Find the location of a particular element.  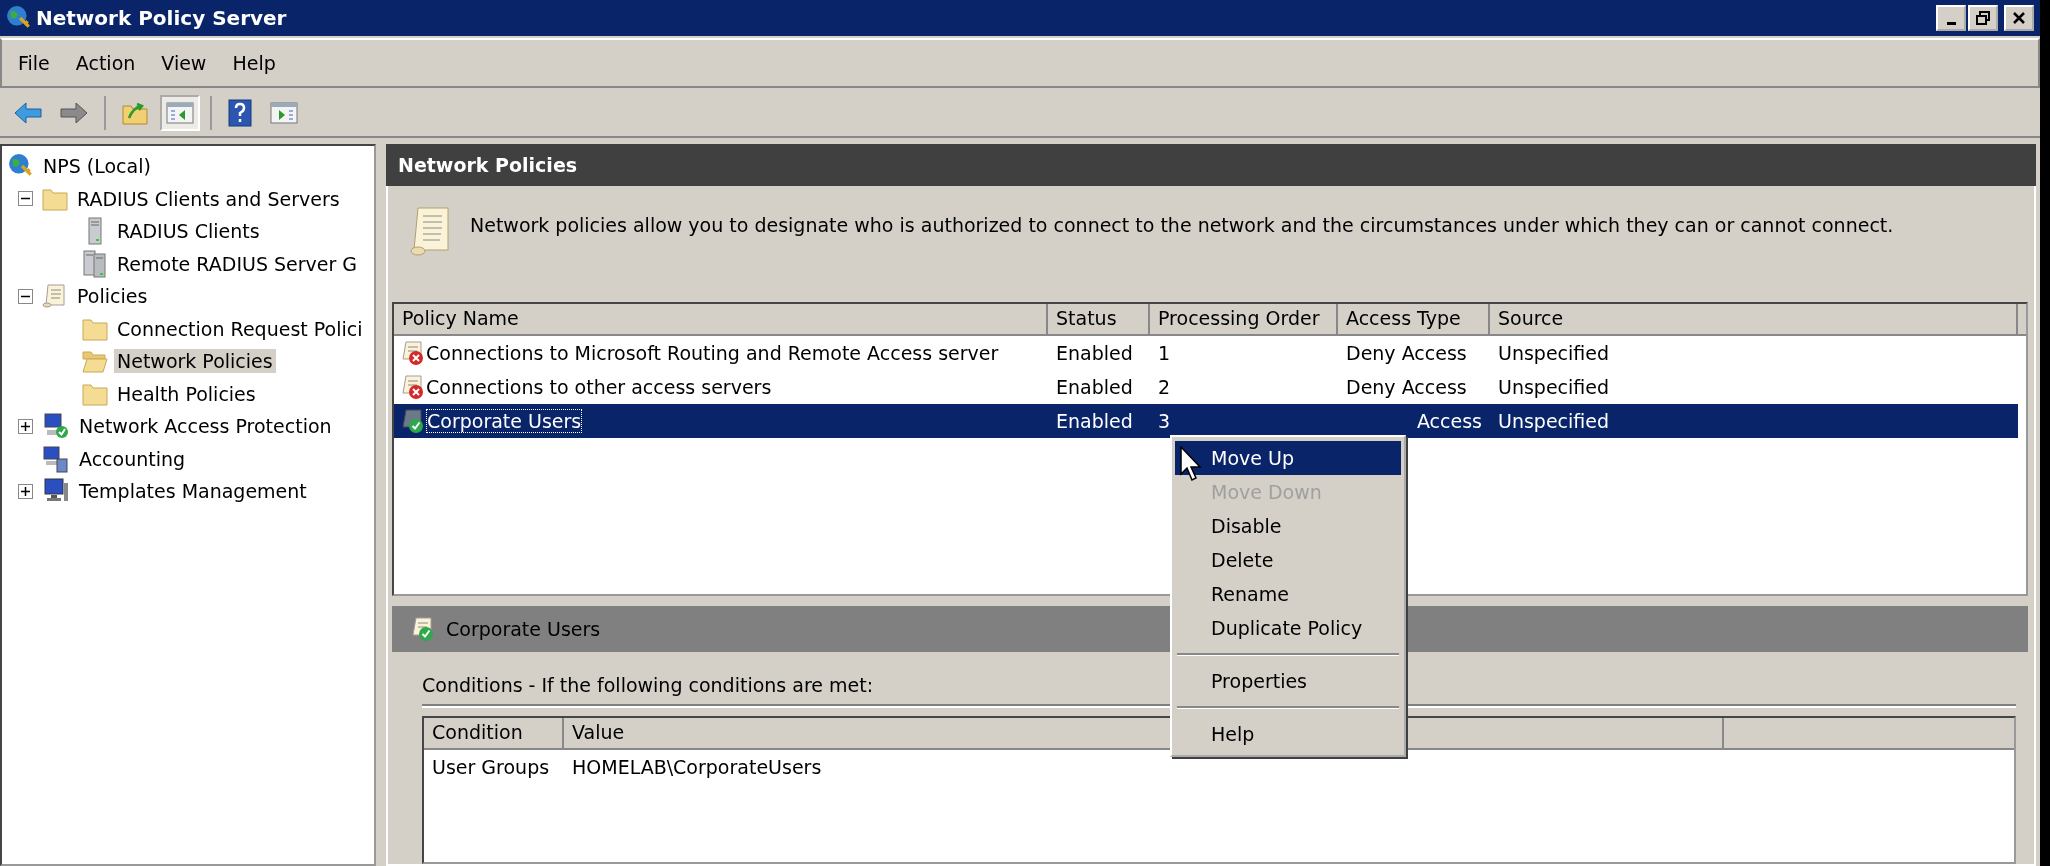

conditions-label: Conditions - If the following conditions are met: is located at coordinates (648, 685).